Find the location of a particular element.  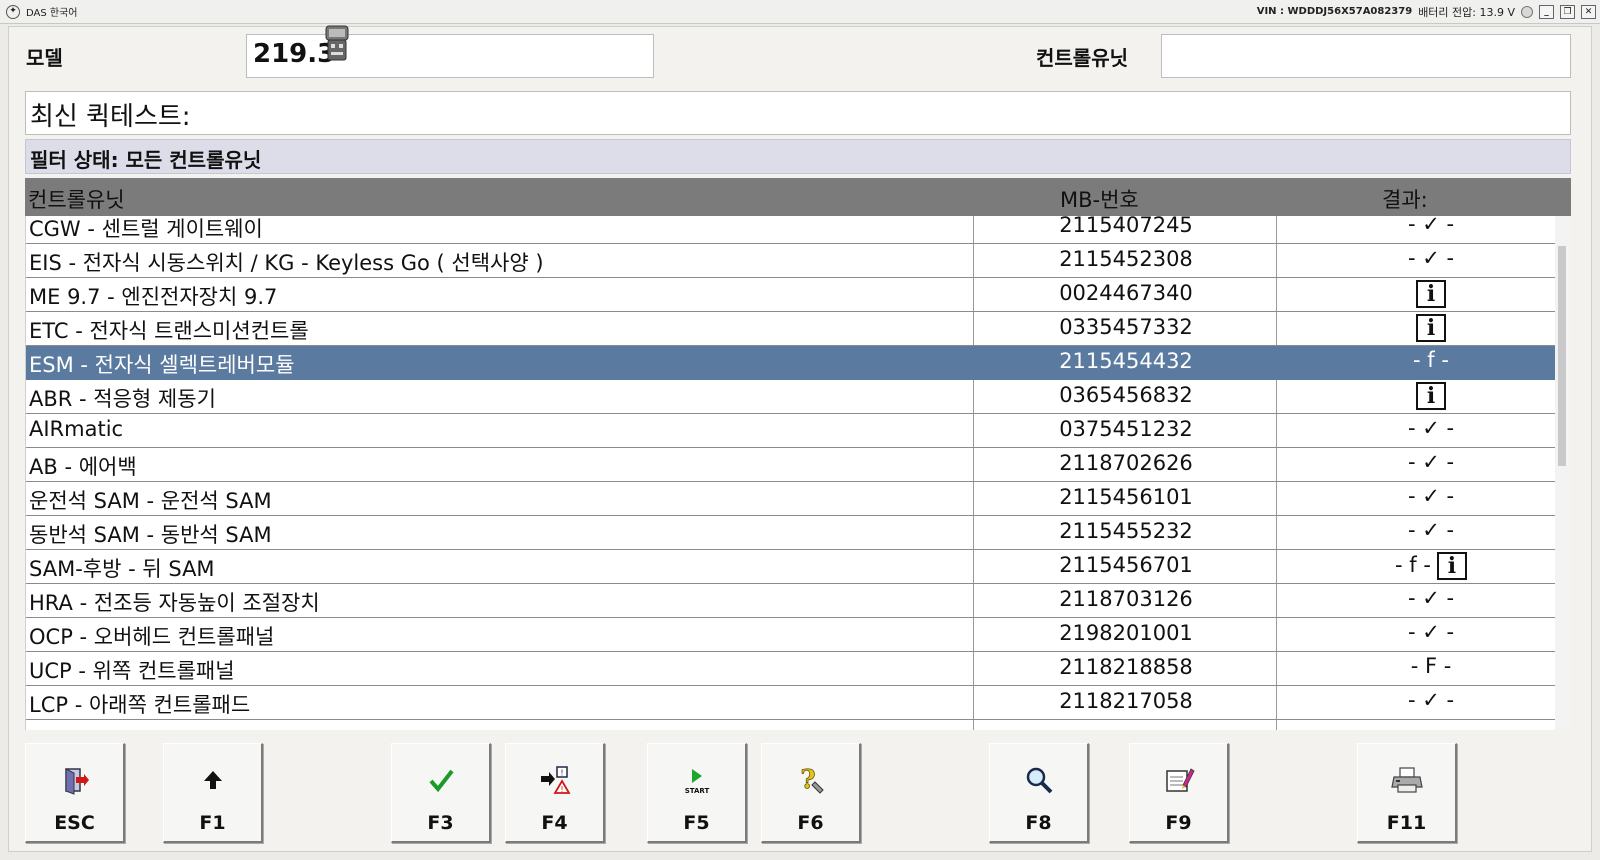

esc-button: ESC is located at coordinates (75, 793).